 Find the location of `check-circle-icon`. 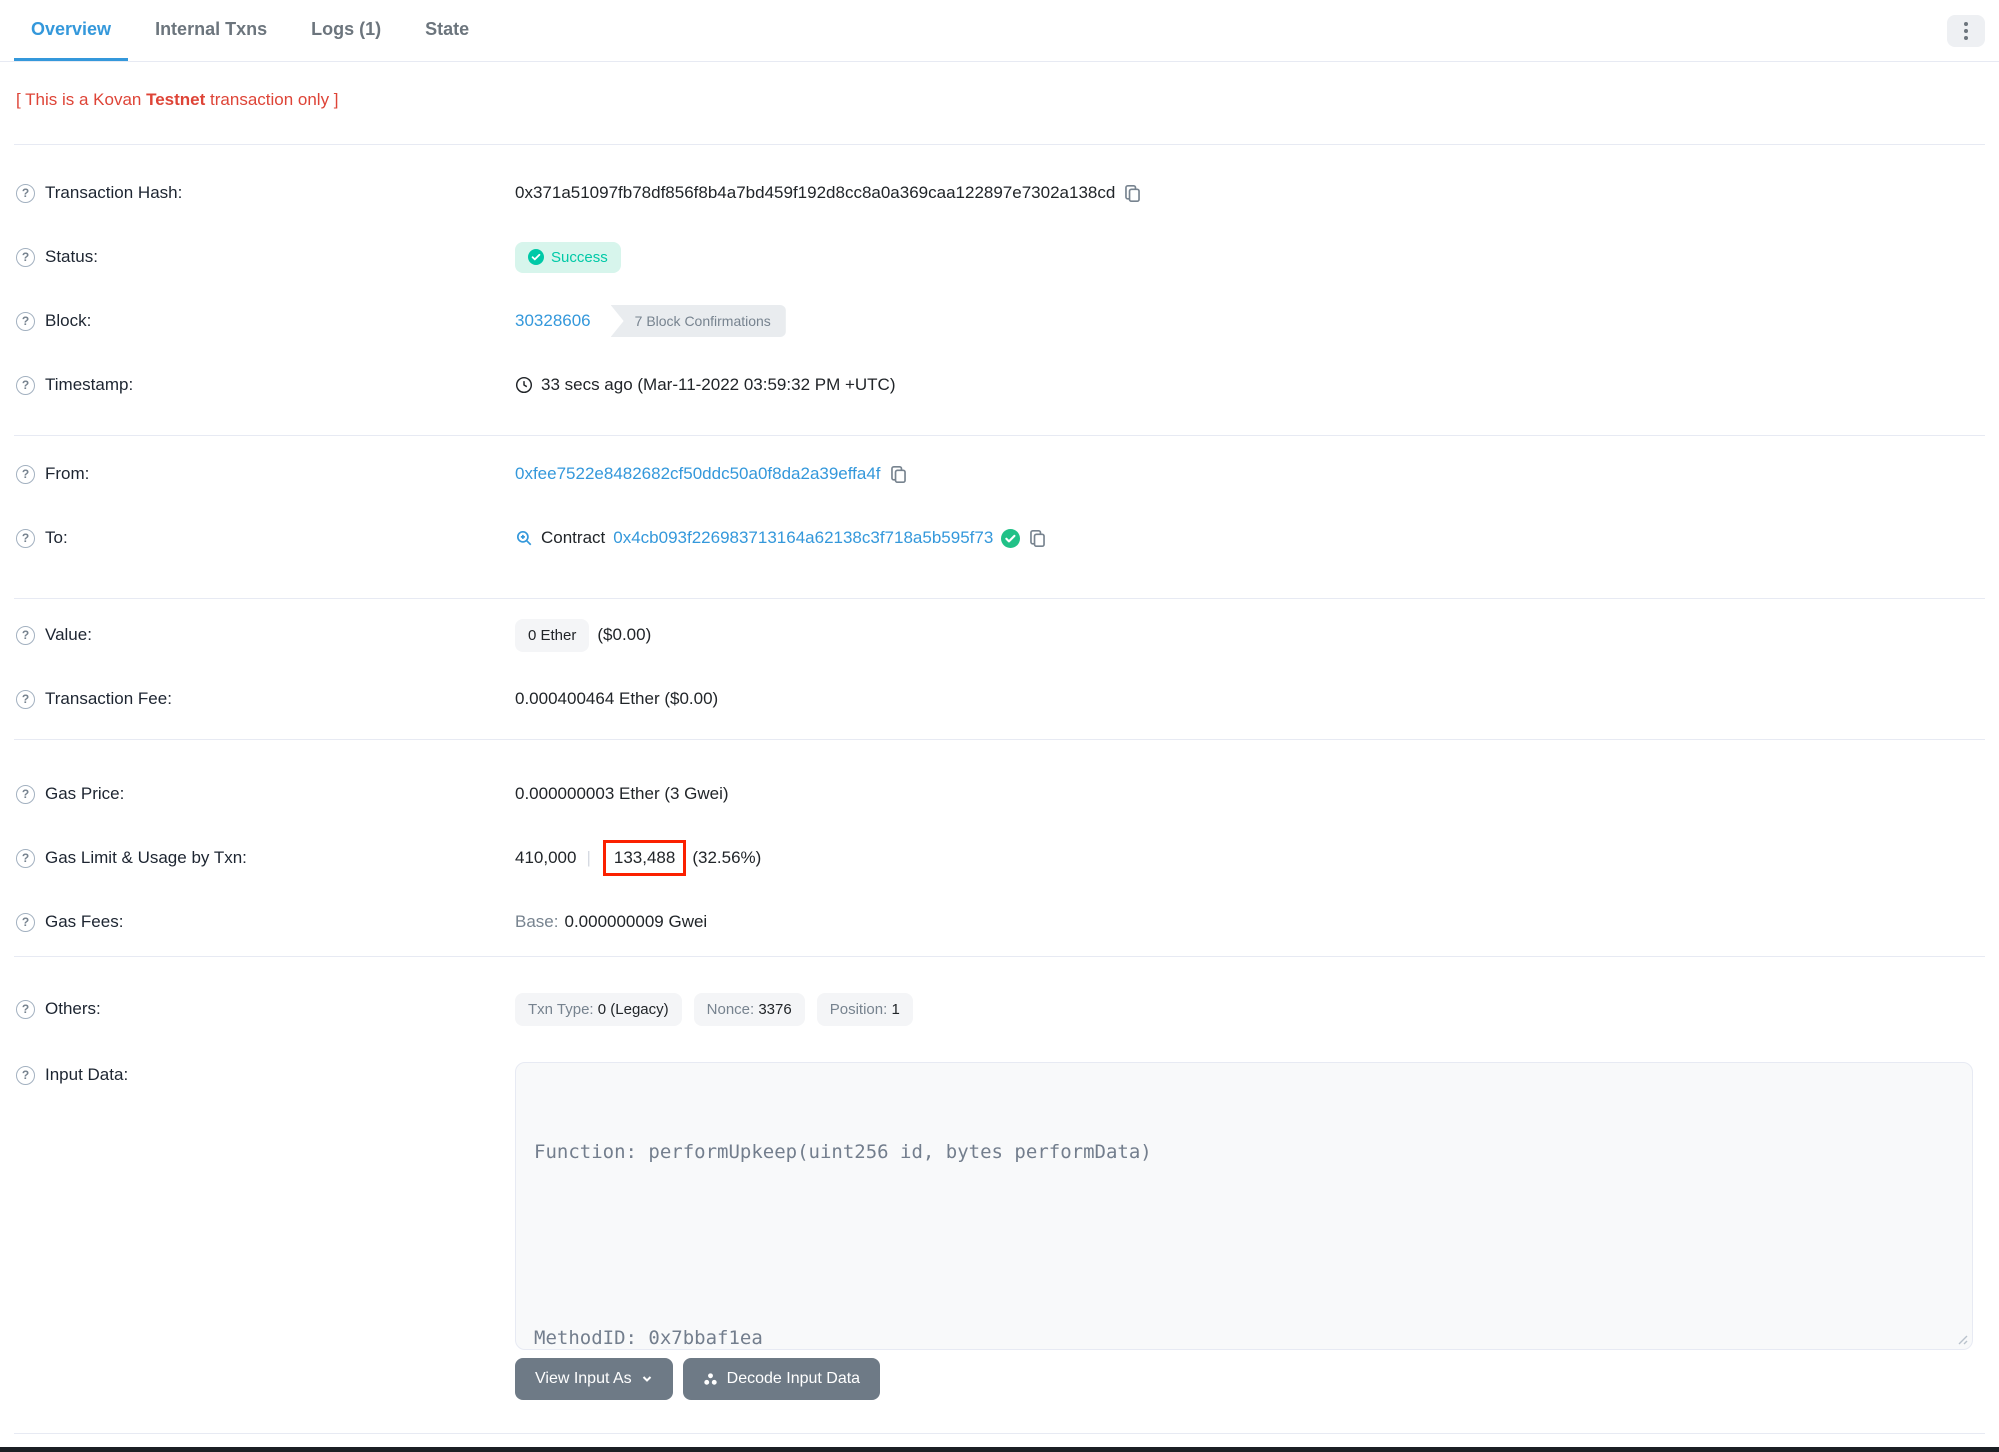

check-circle-icon is located at coordinates (536, 257).